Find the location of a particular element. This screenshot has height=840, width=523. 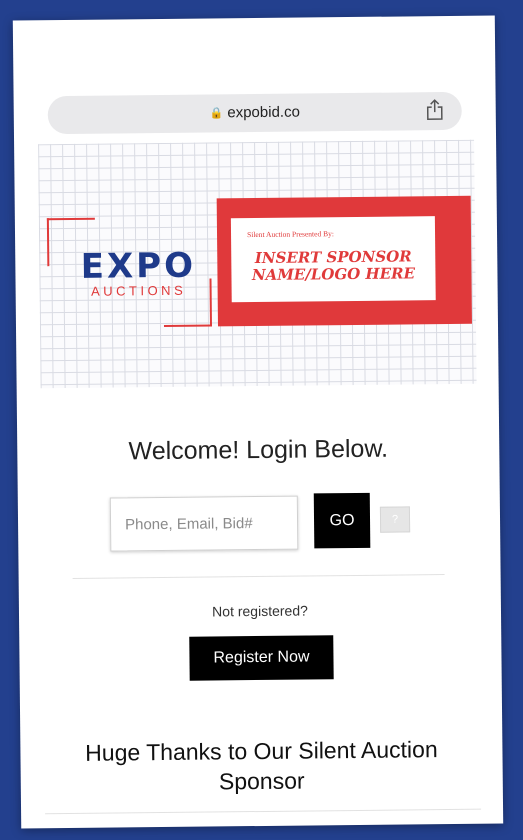

sponsor-name-placeholder: INSERT SPONSOR NAME/LOGO HERE is located at coordinates (333, 266).